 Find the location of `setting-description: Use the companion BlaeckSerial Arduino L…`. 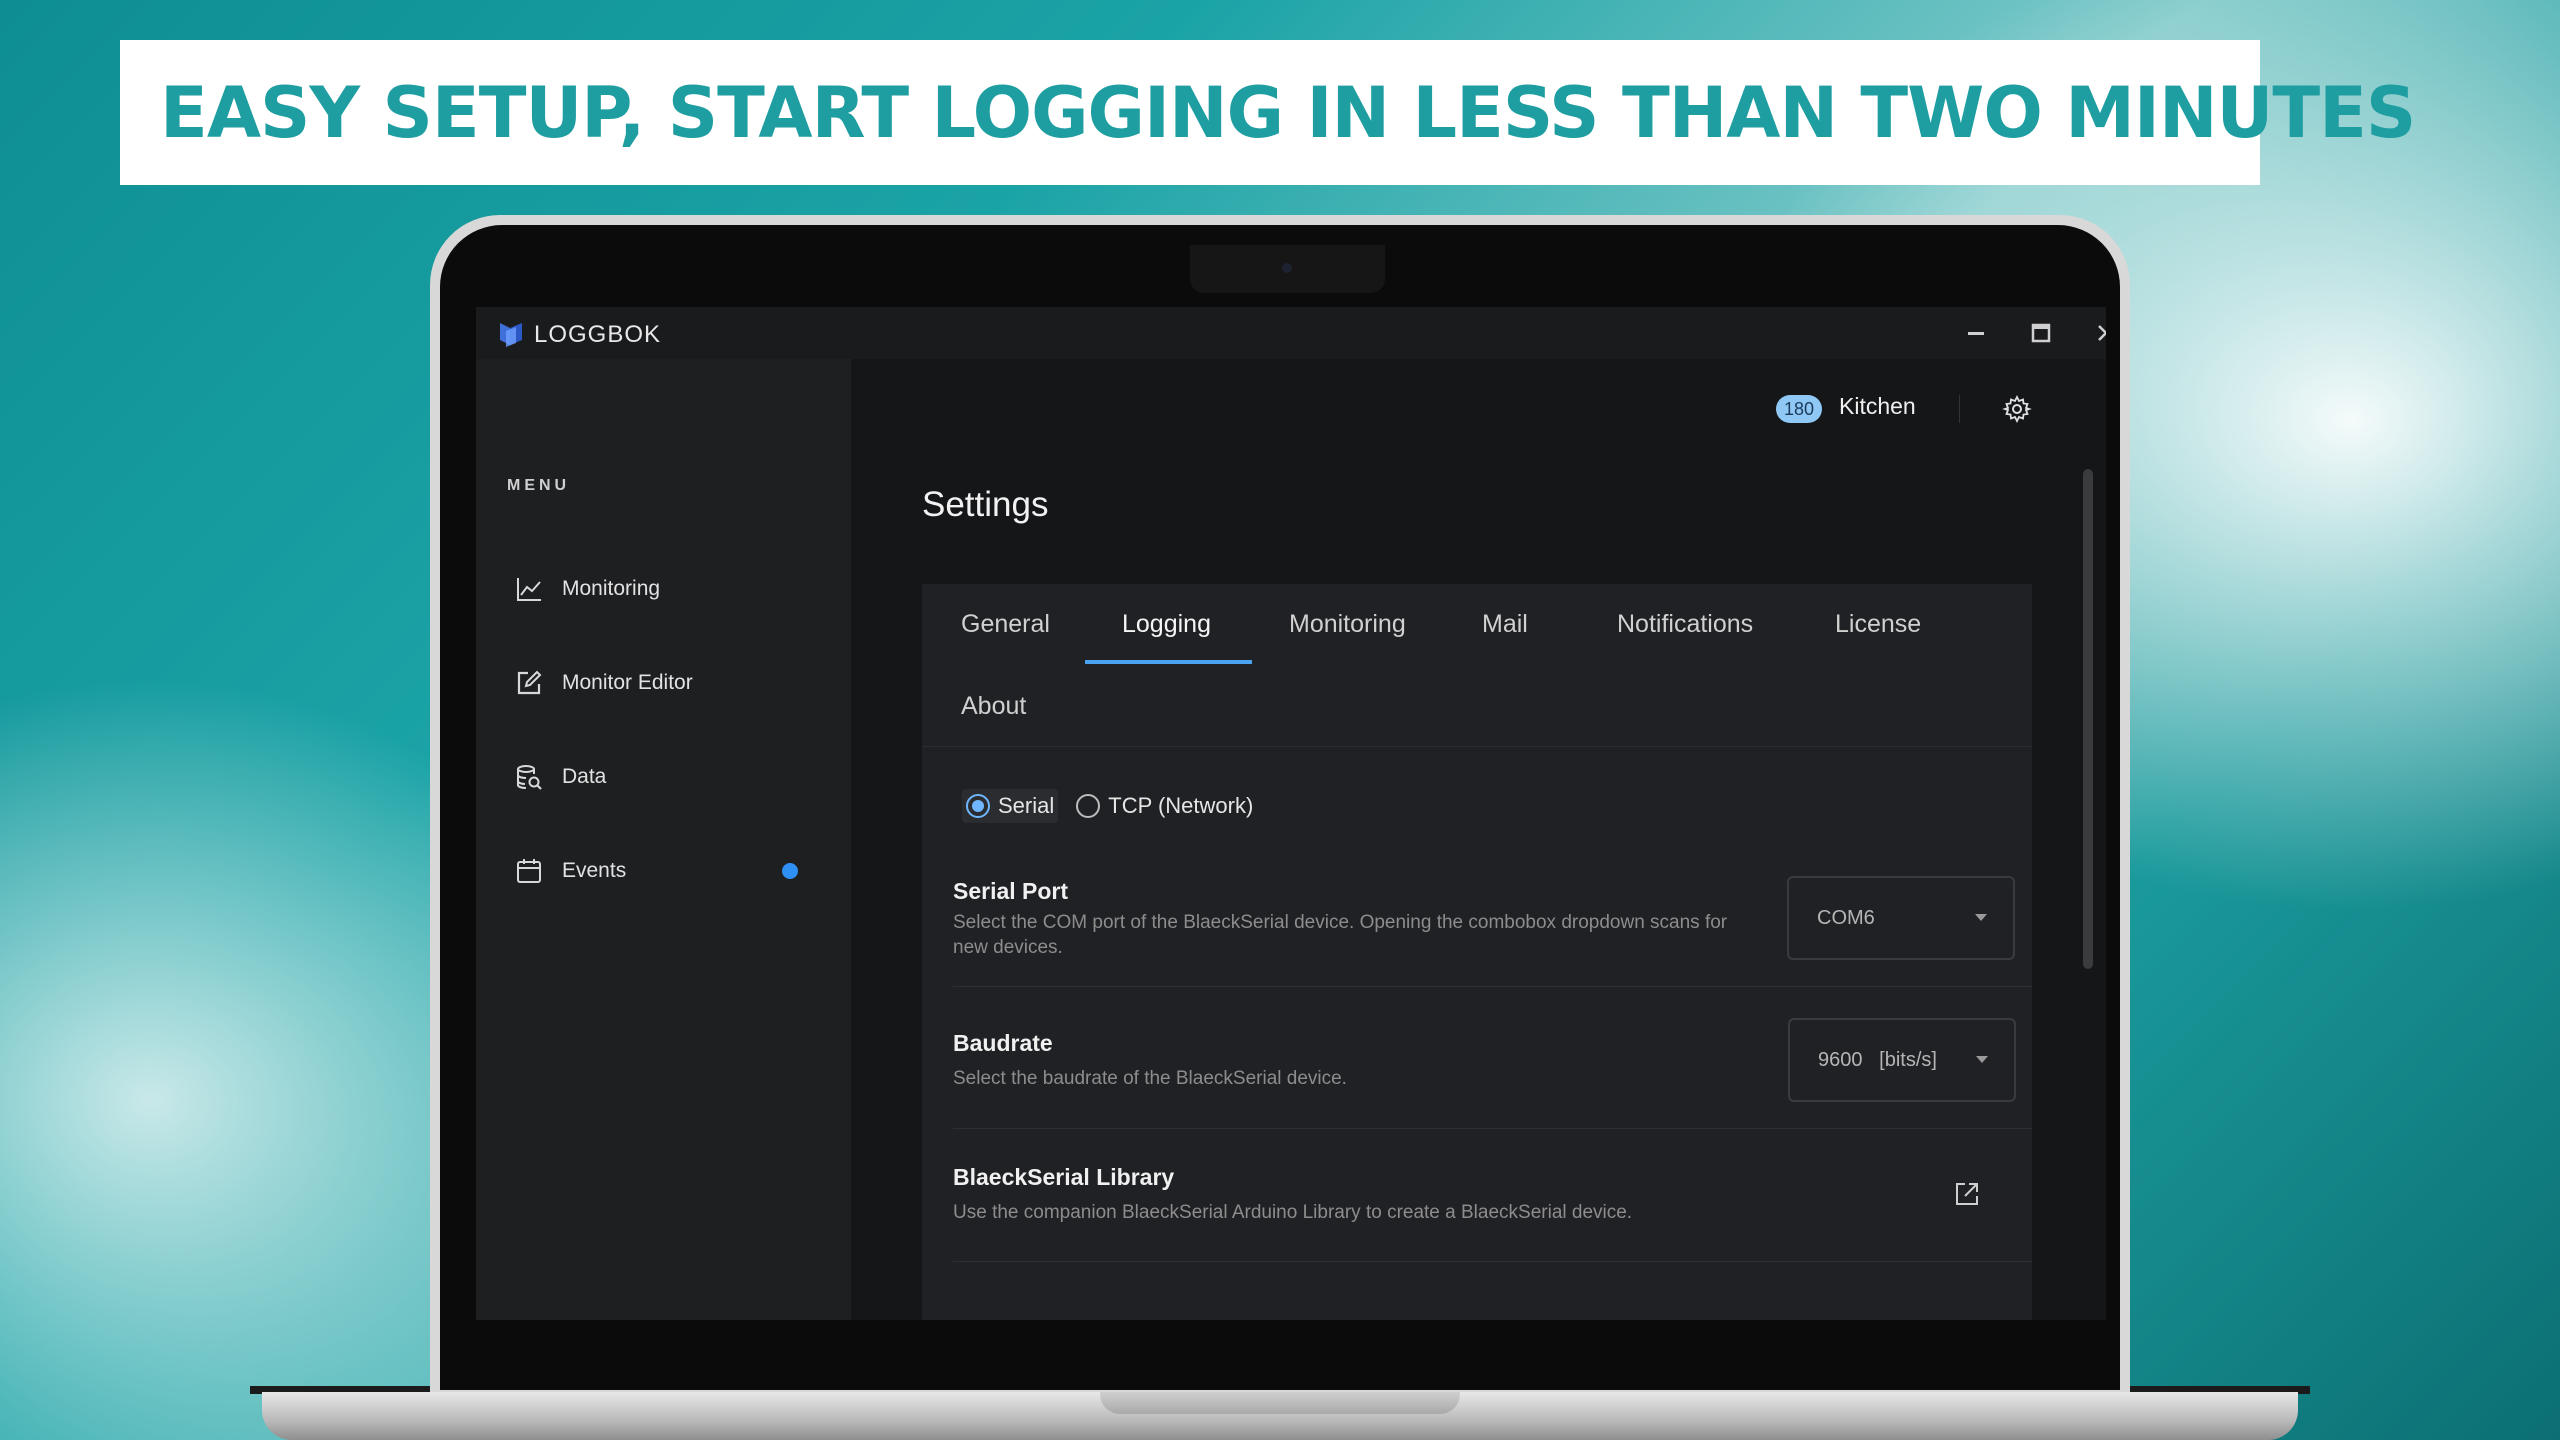

setting-description: Use the companion BlaeckSerial Arduino L… is located at coordinates (1293, 1212).